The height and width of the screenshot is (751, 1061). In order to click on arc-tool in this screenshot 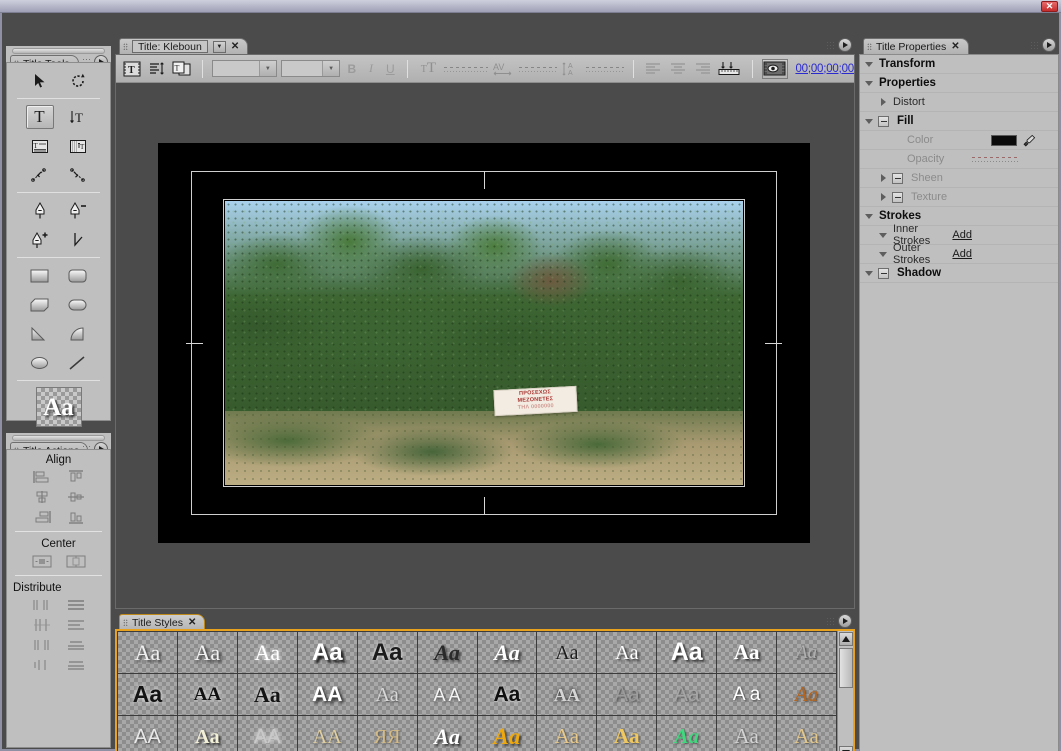, I will do `click(78, 334)`.